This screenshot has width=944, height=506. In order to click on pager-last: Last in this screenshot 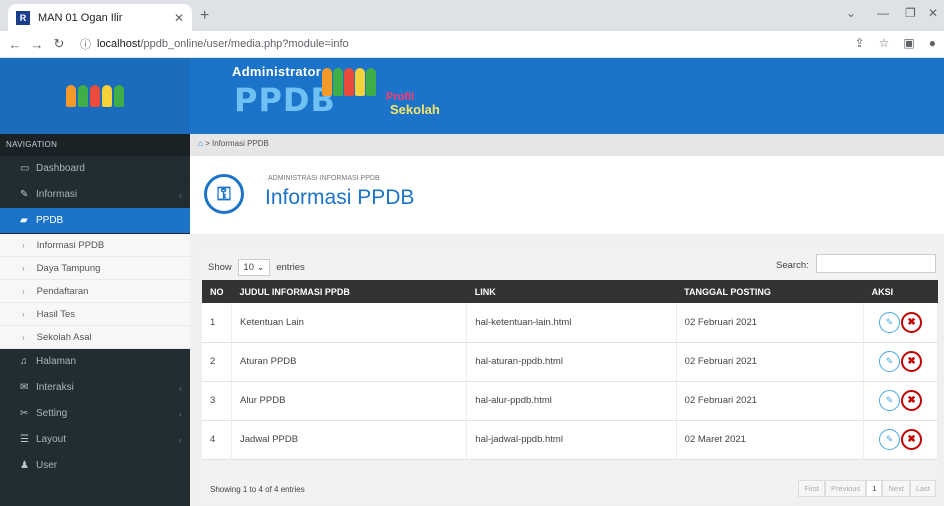, I will do `click(922, 488)`.